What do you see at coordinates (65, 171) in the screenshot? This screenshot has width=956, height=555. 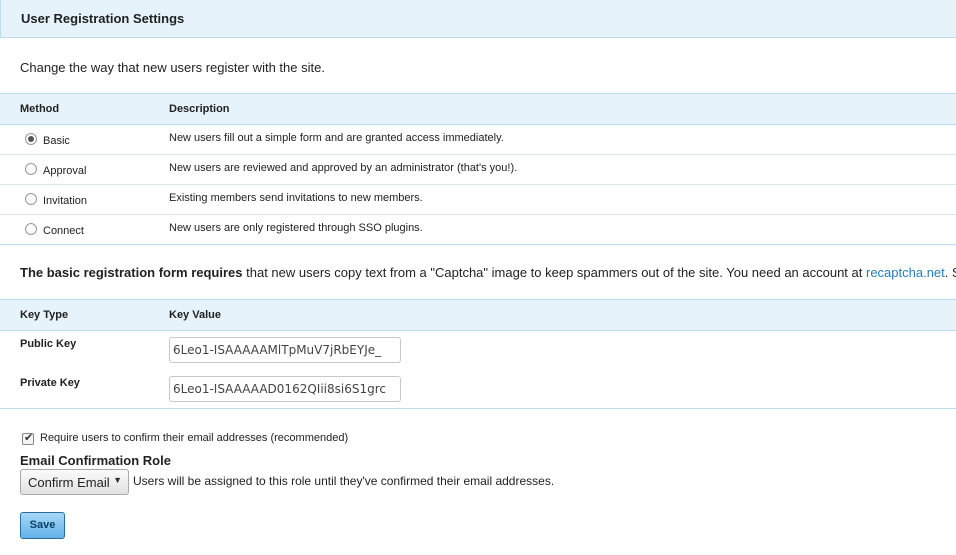 I see `method-label: Approval` at bounding box center [65, 171].